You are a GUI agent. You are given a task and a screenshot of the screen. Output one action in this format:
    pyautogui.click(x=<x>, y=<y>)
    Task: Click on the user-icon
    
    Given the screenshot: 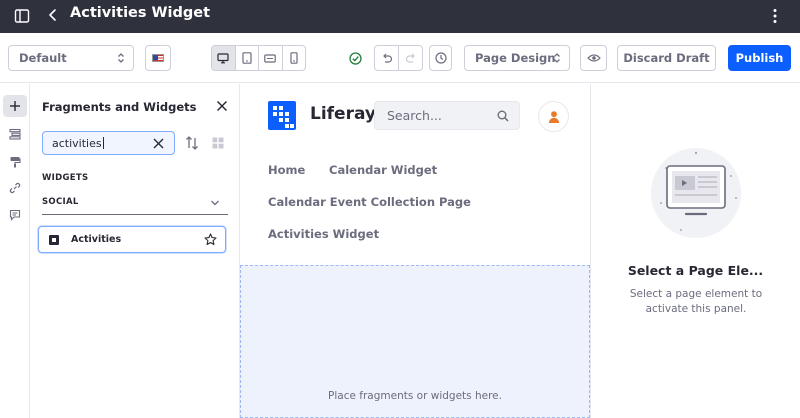 What is the action you would take?
    pyautogui.click(x=553, y=116)
    